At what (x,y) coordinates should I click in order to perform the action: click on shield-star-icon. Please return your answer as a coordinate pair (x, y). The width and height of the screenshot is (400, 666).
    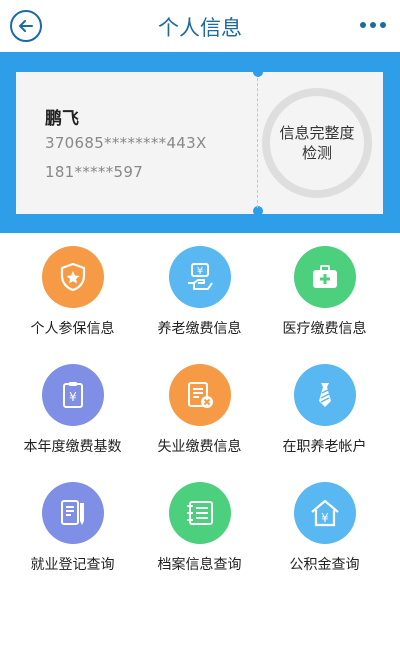
    Looking at the image, I should click on (73, 277).